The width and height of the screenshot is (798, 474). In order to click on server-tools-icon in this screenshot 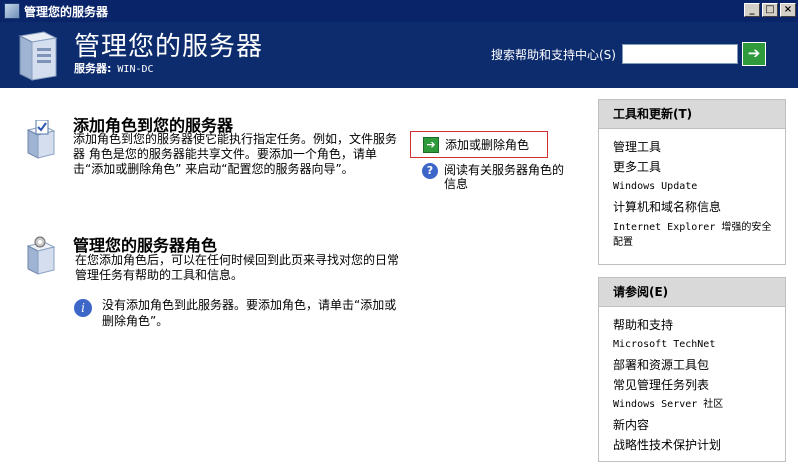, I will do `click(41, 255)`.